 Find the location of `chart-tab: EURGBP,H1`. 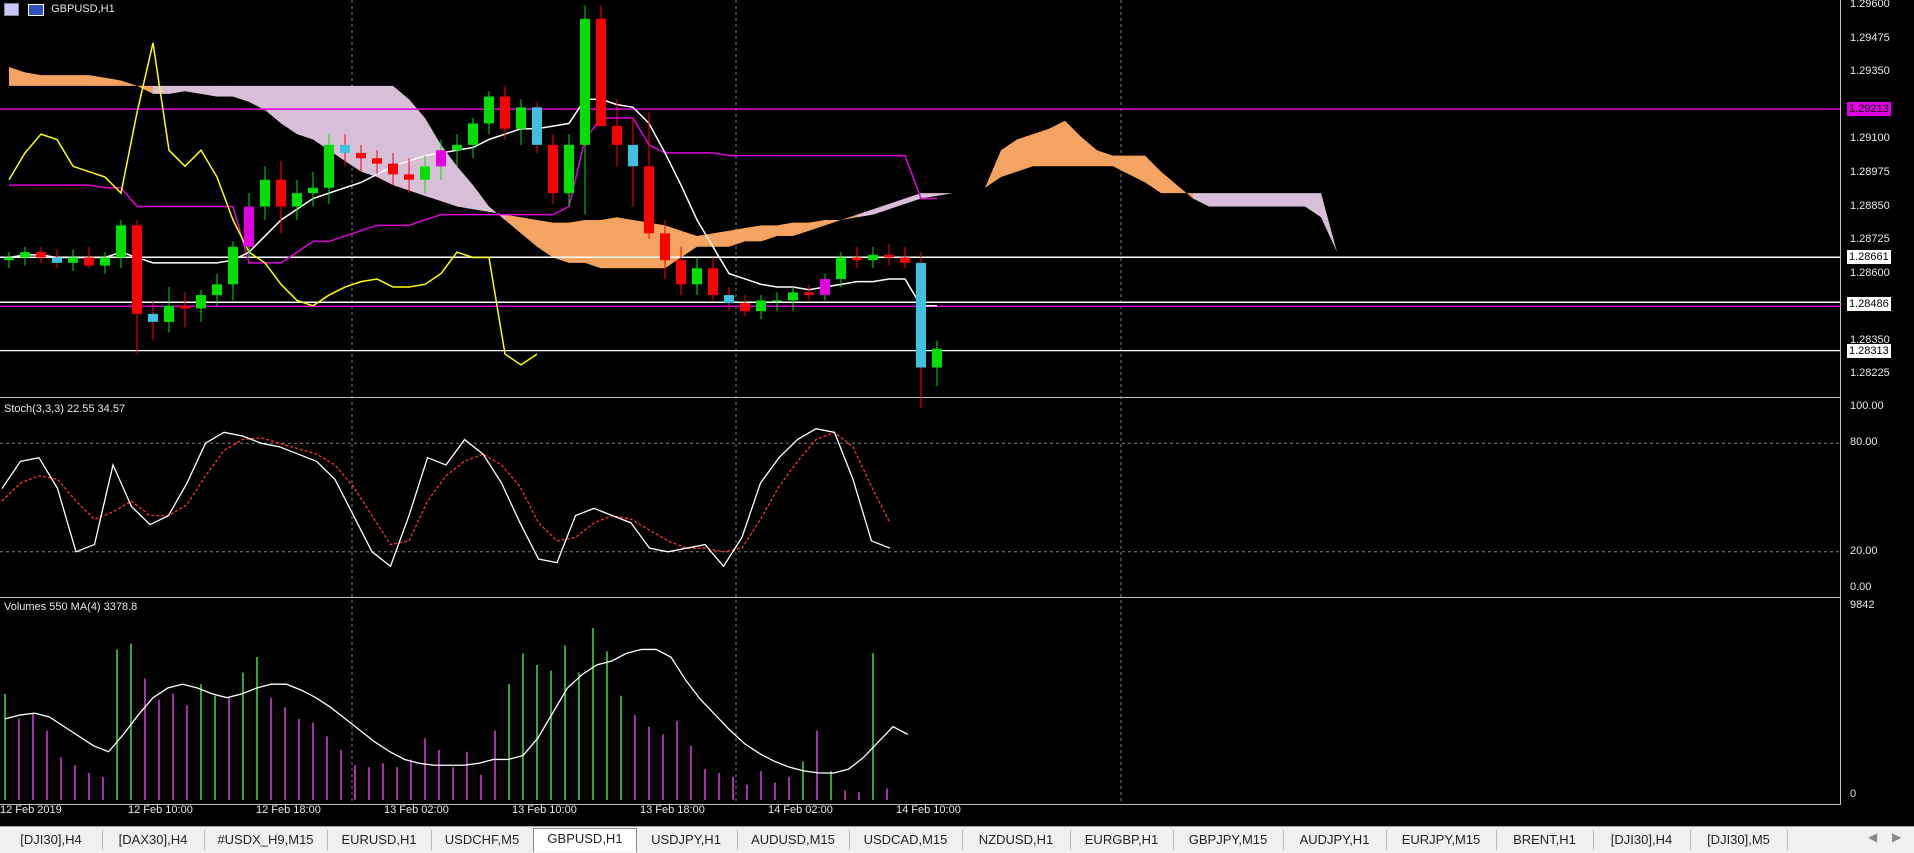

chart-tab: EURGBP,H1 is located at coordinates (1122, 840).